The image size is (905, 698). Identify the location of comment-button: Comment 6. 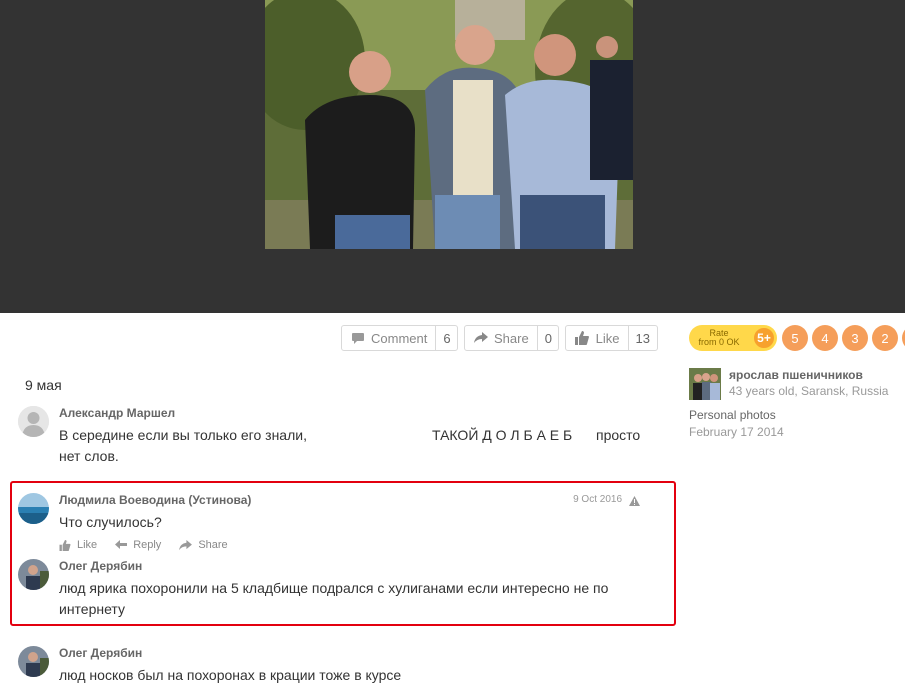
(399, 338).